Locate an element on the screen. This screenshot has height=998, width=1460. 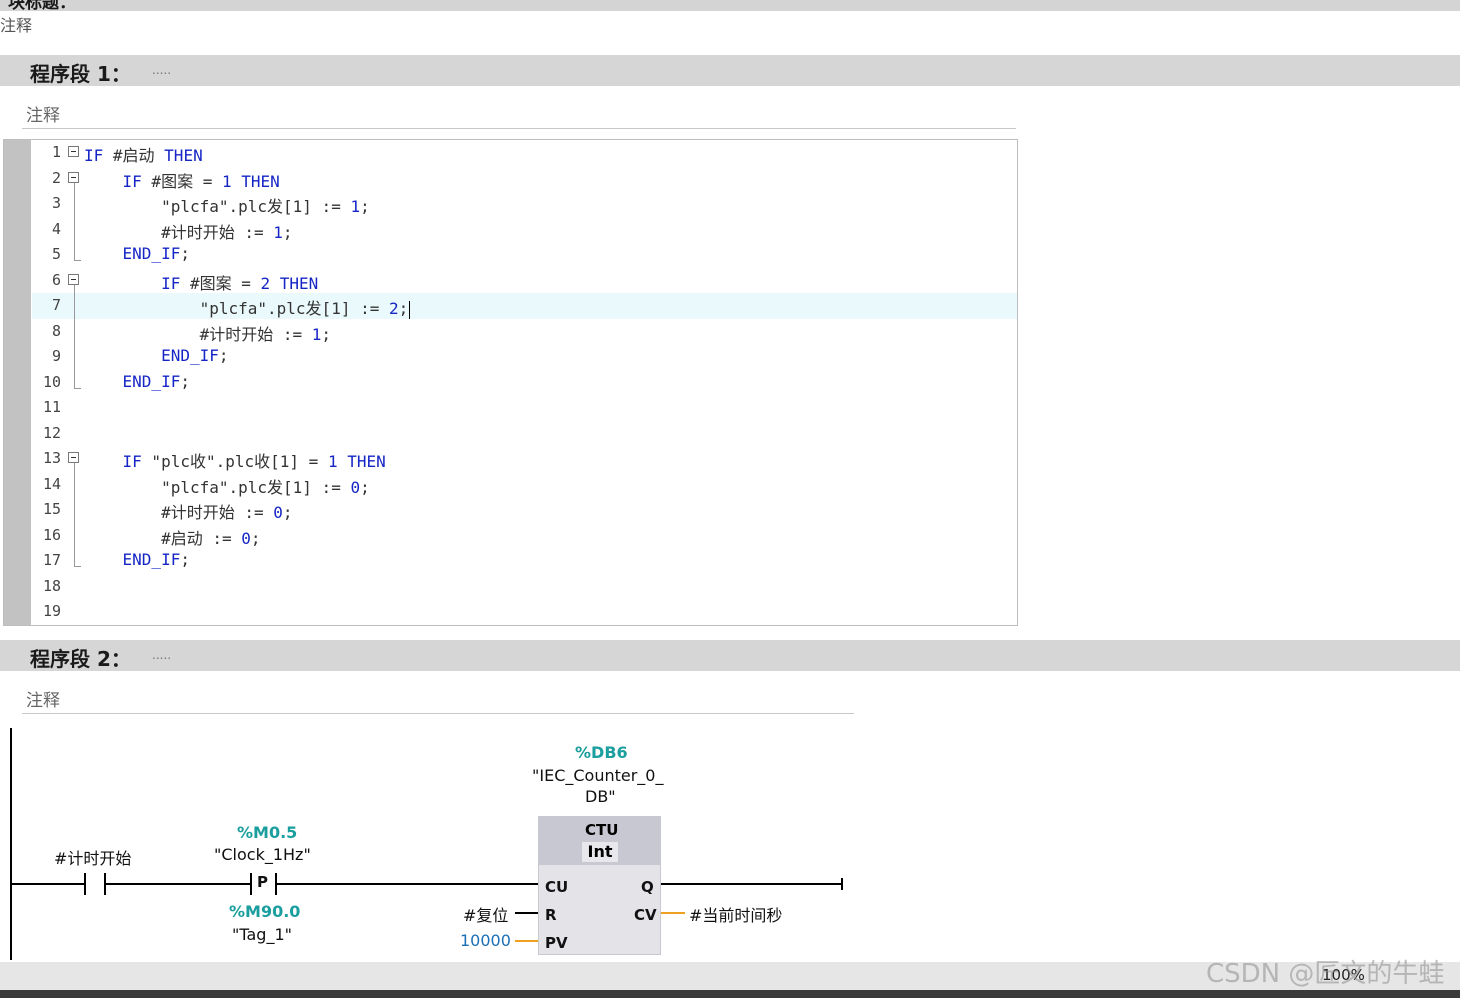
line-number: 19 is located at coordinates (51, 611).